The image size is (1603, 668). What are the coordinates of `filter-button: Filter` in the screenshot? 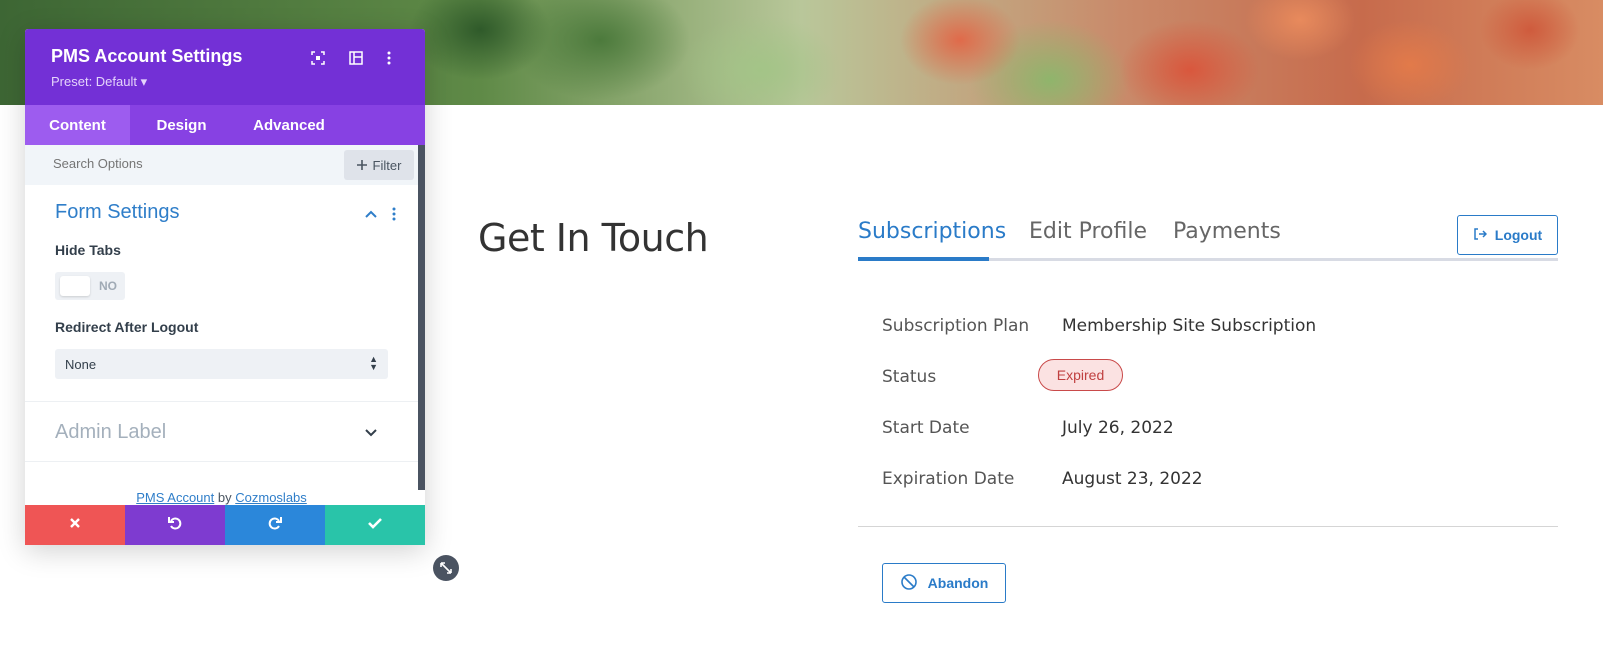 It's located at (379, 165).